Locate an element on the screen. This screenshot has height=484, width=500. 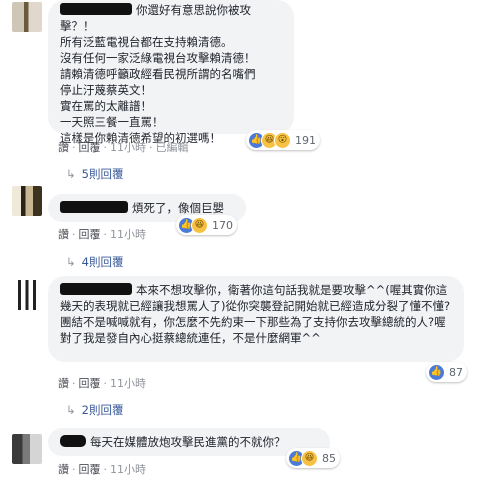
view-replies-link: ↳ 5則回覆 is located at coordinates (94, 174).